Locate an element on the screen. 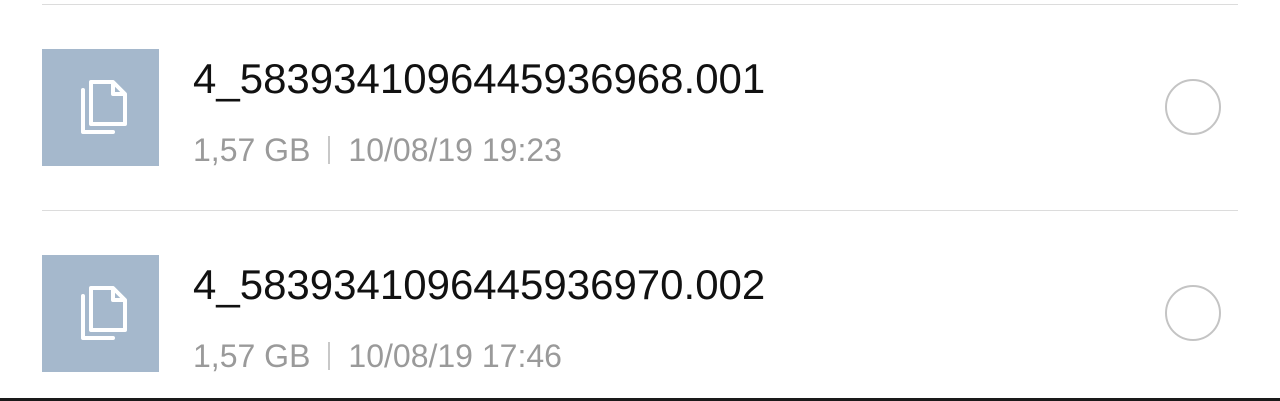 Image resolution: width=1280 pixels, height=401 pixels. file-name: 4_5839341096445936970.002 is located at coordinates (479, 284).